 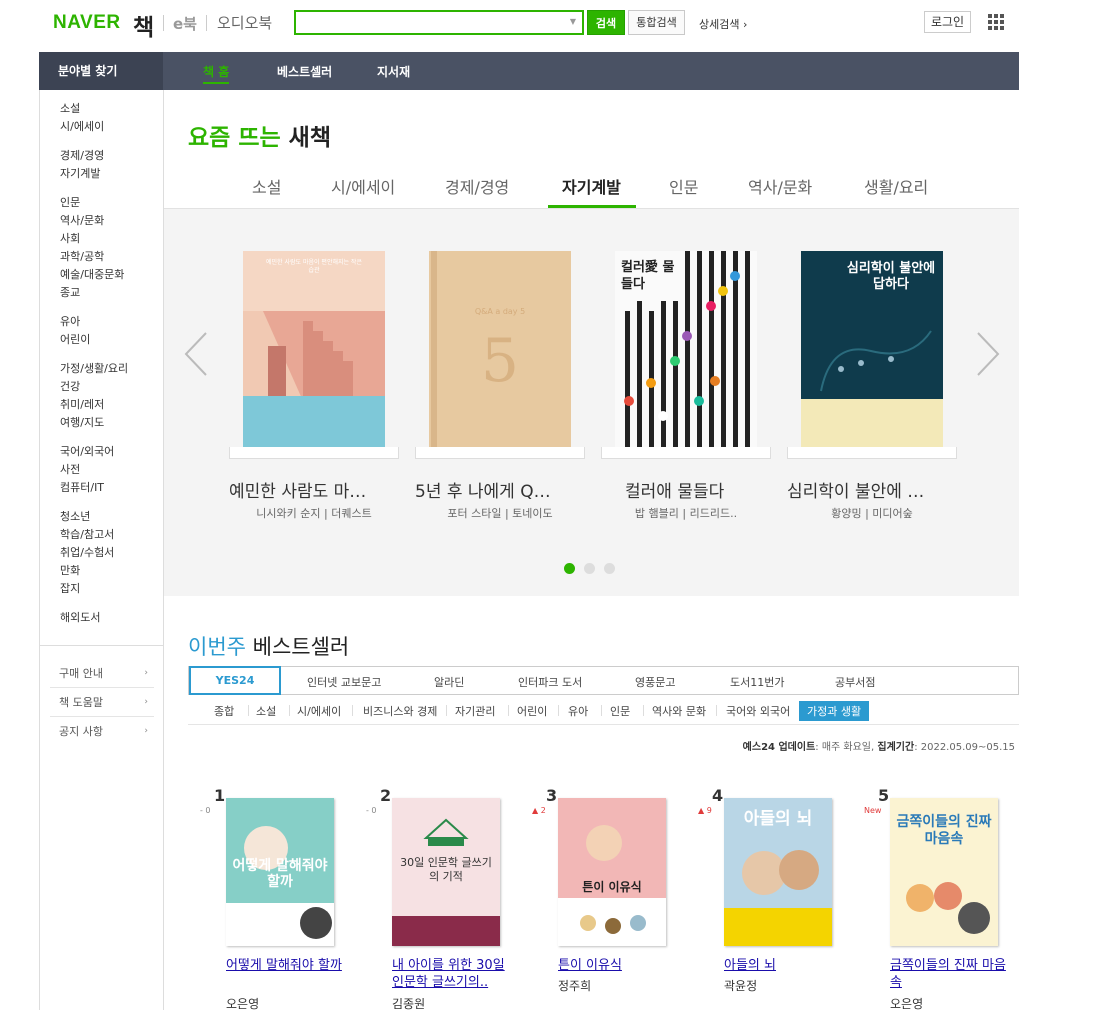 I want to click on notice-link: 공지 사항 ›, so click(x=102, y=731).